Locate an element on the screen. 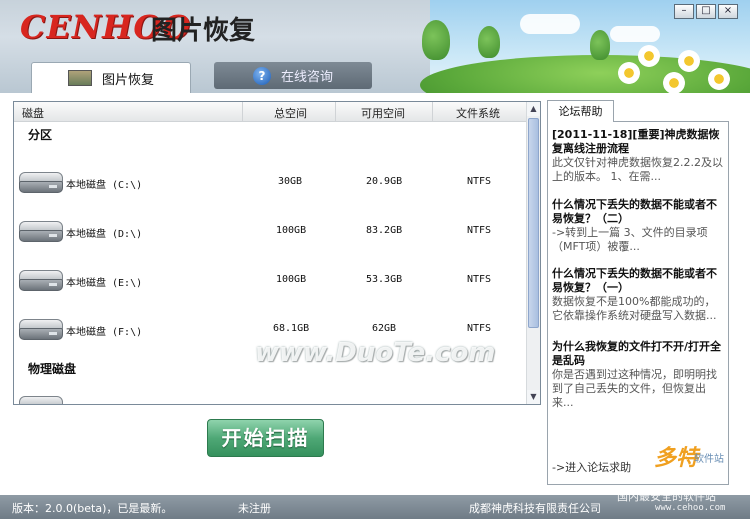 Image resolution: width=750 pixels, height=519 pixels. scroll-up-arrow: ▲ is located at coordinates (533, 109).